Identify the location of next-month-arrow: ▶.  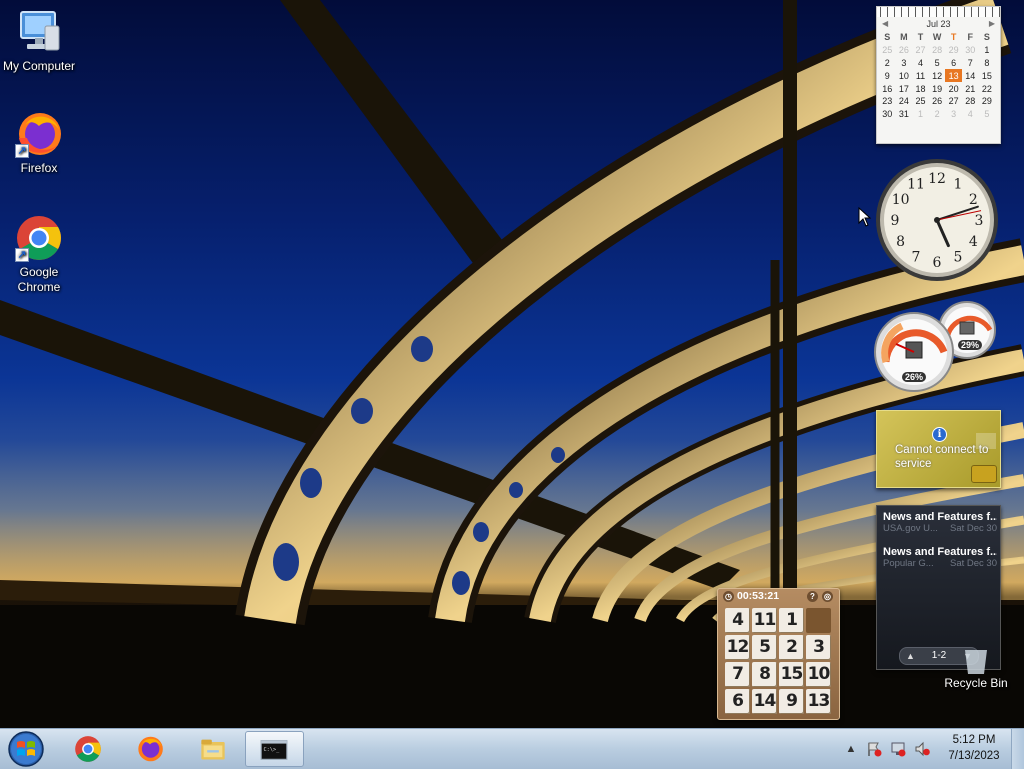
(992, 24).